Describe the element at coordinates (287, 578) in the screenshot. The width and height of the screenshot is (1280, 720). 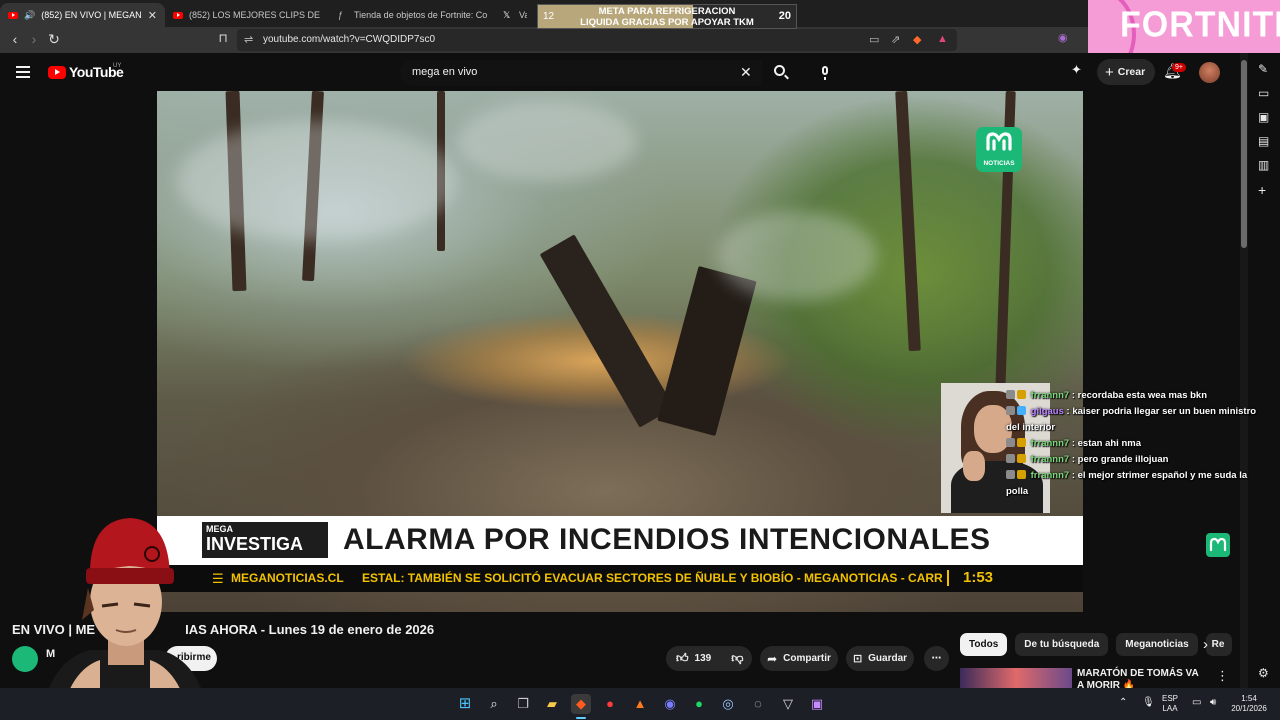
I see `ticker-brand: MEGANOTICIAS.CL` at that location.